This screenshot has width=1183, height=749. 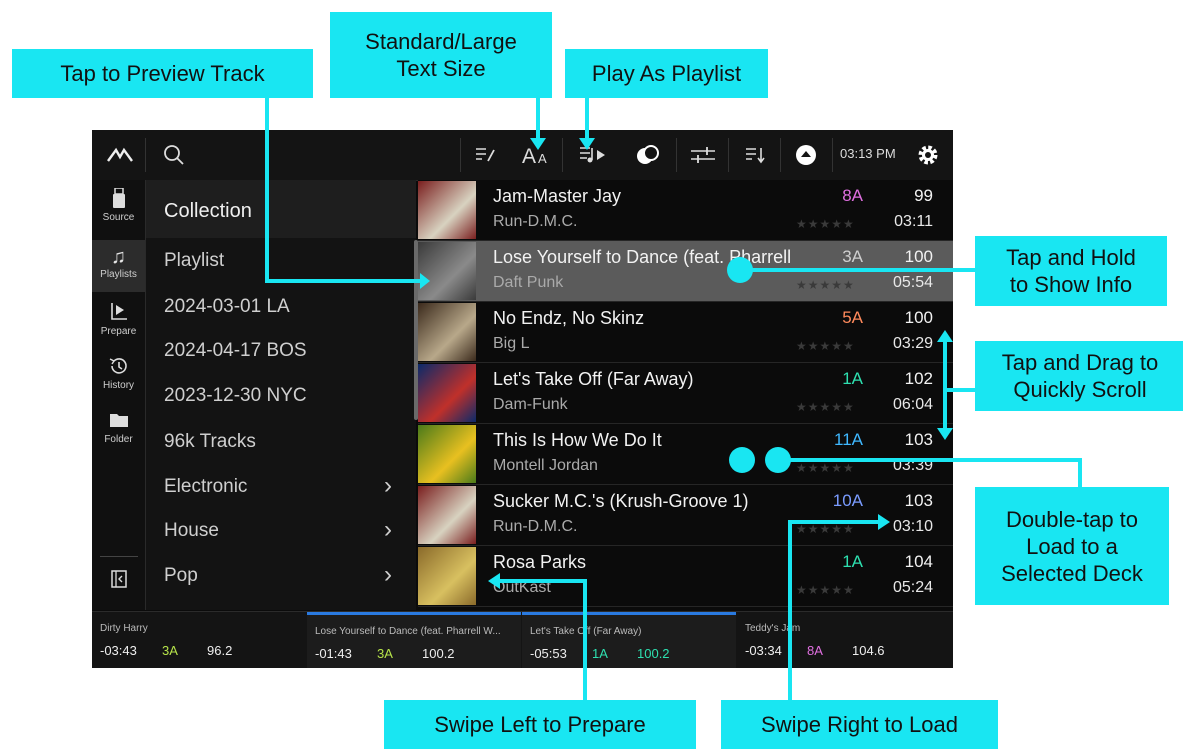 I want to click on deck-bpm: 100.2, so click(x=653, y=653).